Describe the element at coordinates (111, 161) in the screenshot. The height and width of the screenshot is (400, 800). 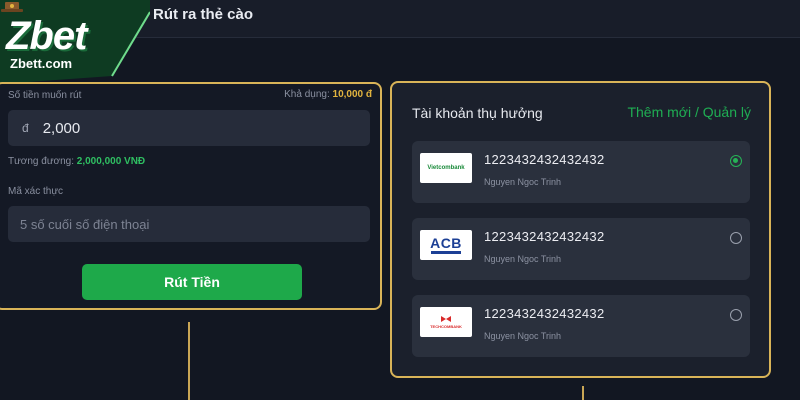
I see `equivalent-value: 2,000,000 VNĐ` at that location.